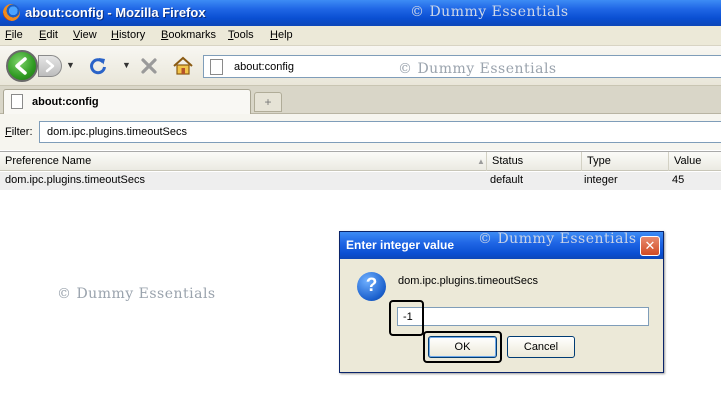 This screenshot has width=721, height=410. Describe the element at coordinates (243, 161) in the screenshot. I see `column-preference-name: Preference Name` at that location.